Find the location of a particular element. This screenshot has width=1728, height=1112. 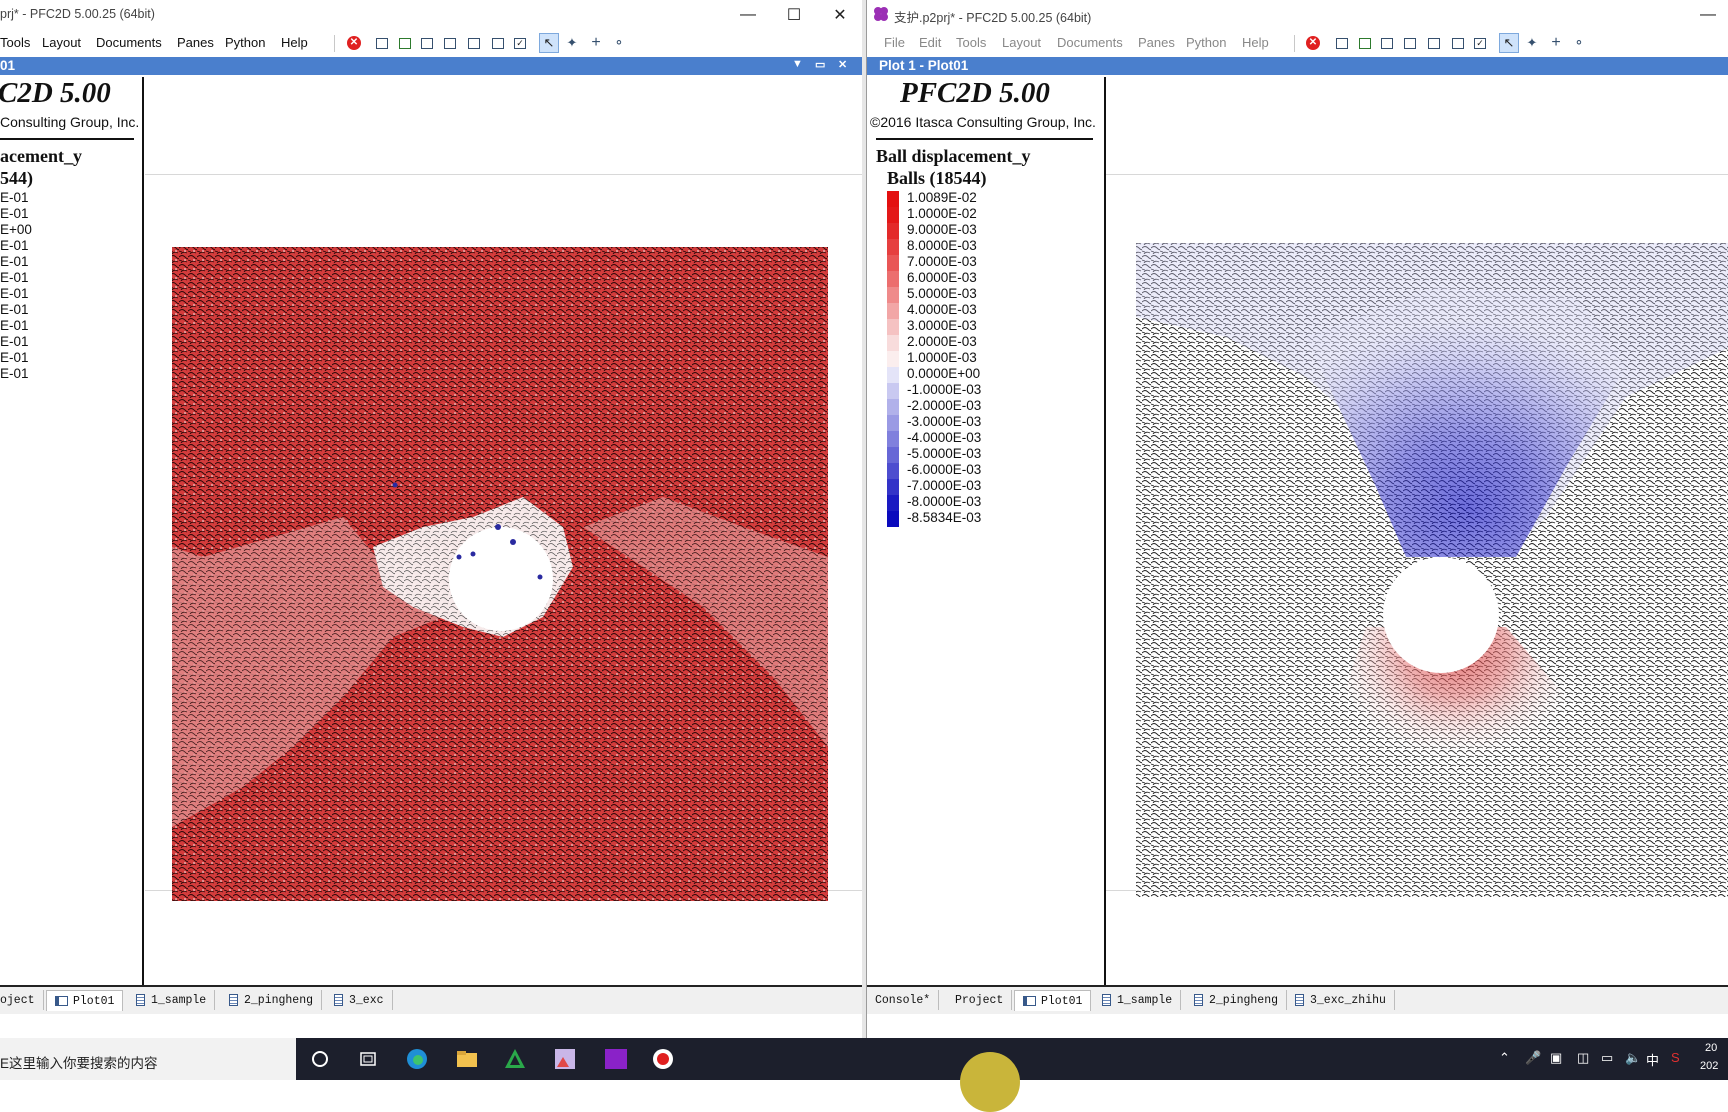

legend-value: -8.0000E-03 is located at coordinates (944, 501).